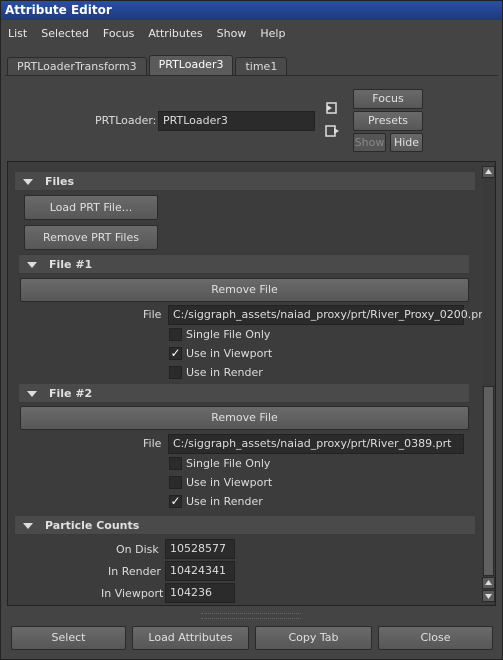 This screenshot has height=660, width=503. I want to click on remove-file-2-button: Remove File, so click(244, 418).